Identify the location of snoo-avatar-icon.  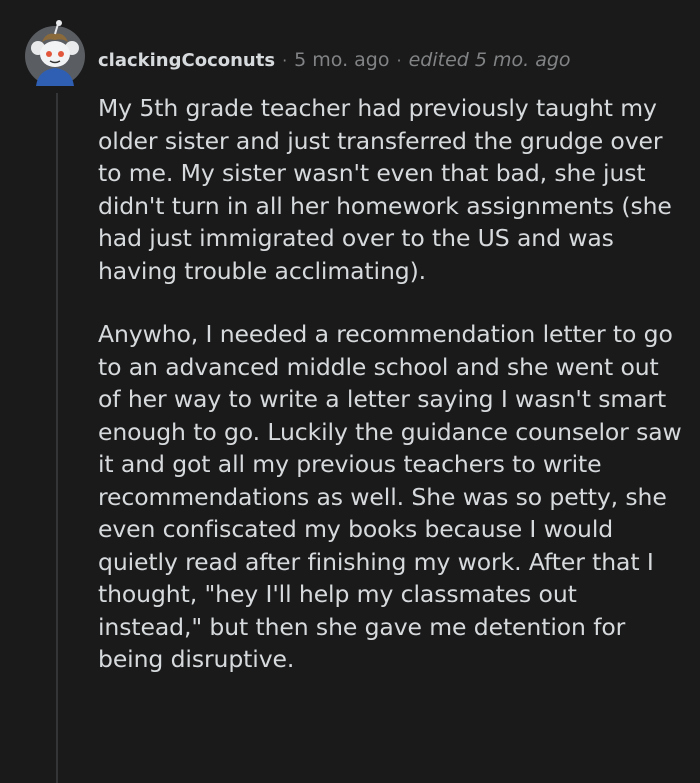
(55, 53).